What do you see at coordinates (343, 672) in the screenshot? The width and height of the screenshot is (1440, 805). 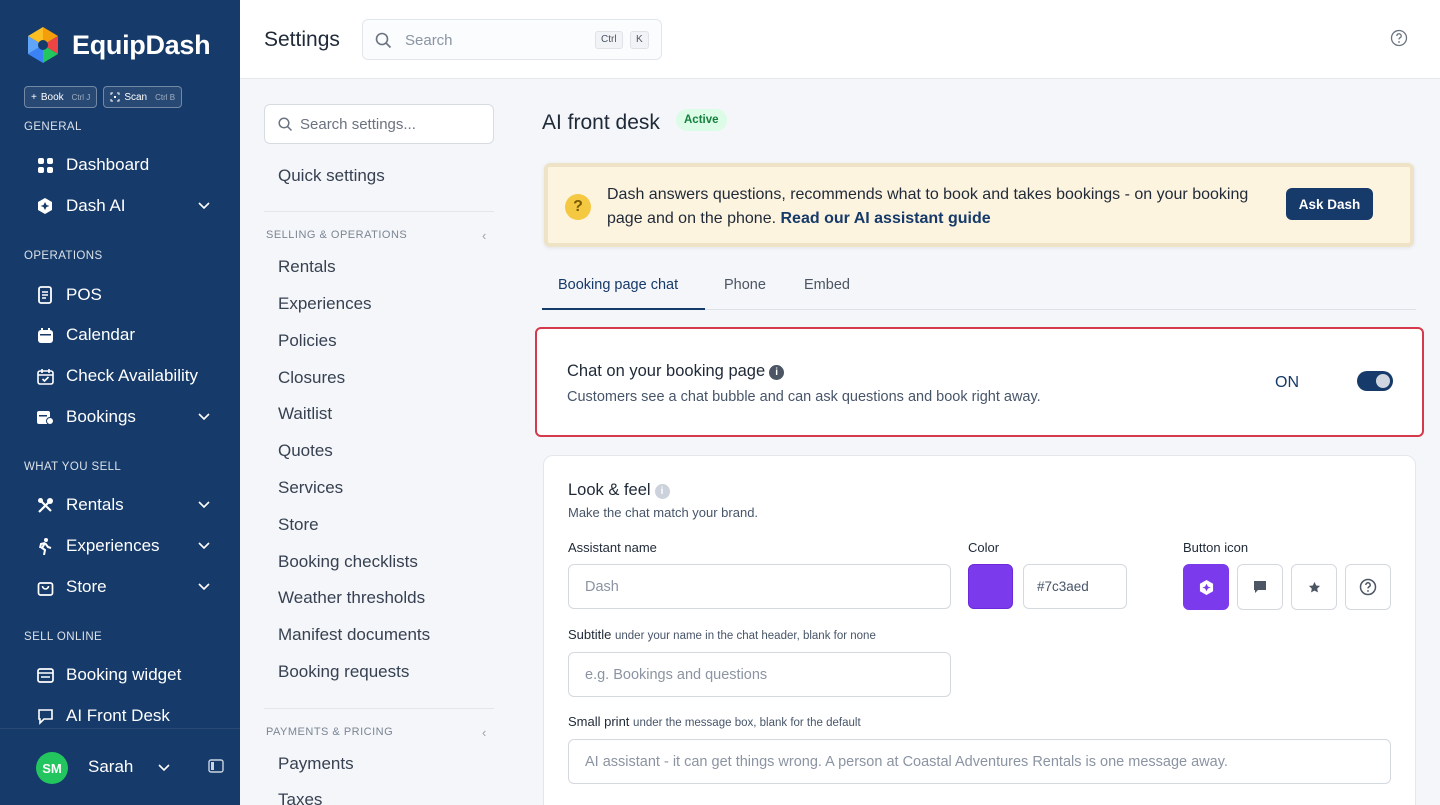 I see `settings-item-booking-requests: Booking requests` at bounding box center [343, 672].